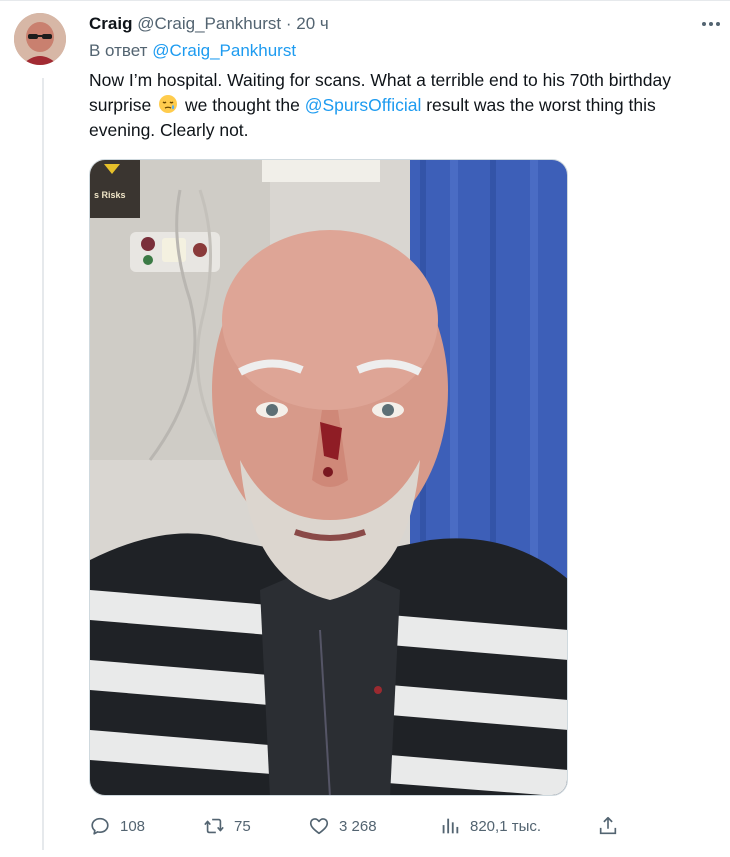 The width and height of the screenshot is (730, 857). Describe the element at coordinates (363, 105) in the screenshot. I see `spurs-mention-link: @SpursOfficial` at that location.